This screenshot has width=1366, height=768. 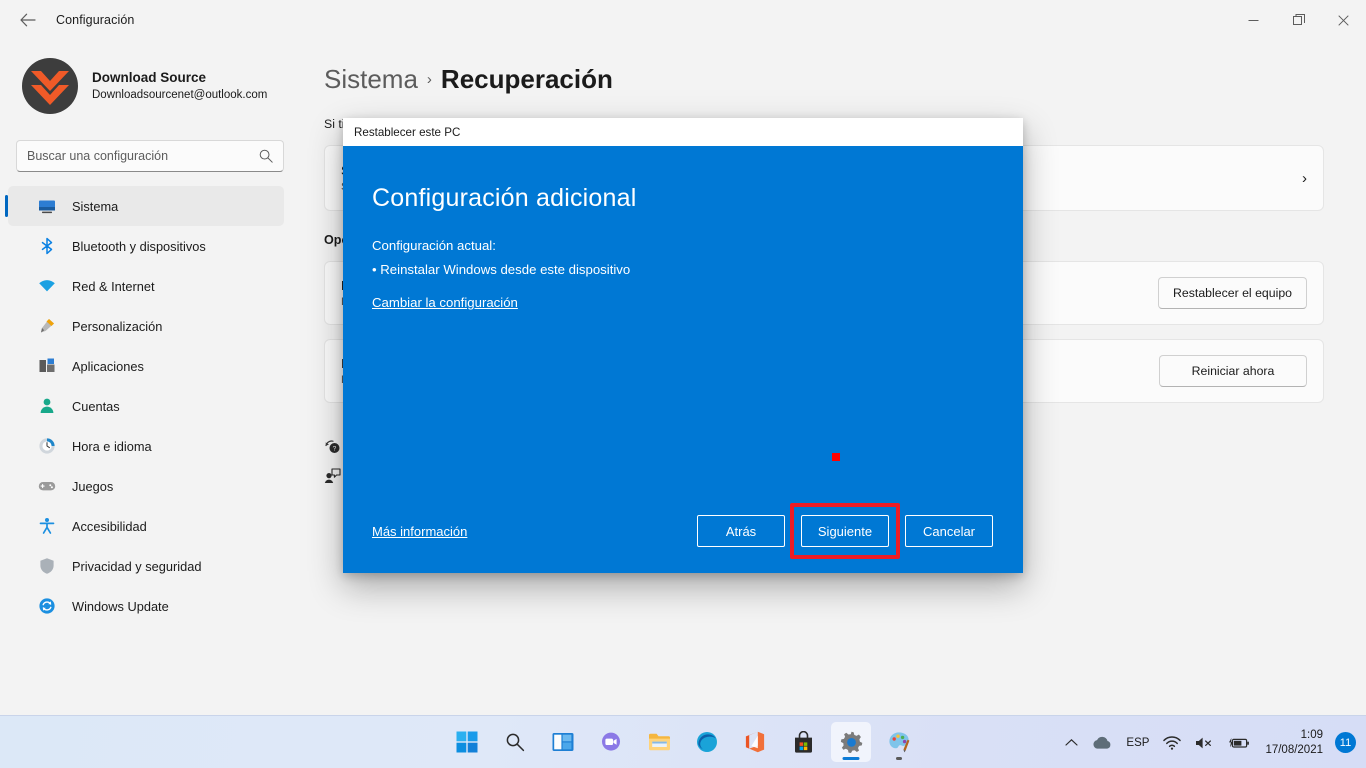 What do you see at coordinates (146, 486) in the screenshot?
I see `sidebar-item-juegos: Juegos` at bounding box center [146, 486].